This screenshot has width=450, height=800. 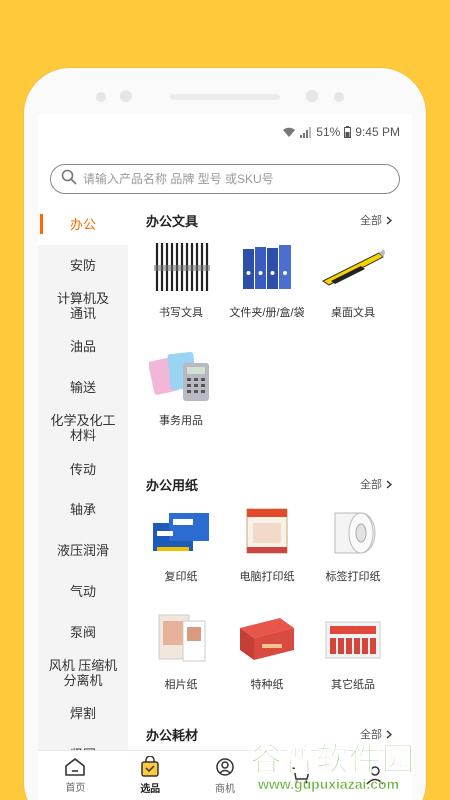 I want to click on sidebar-item-pneumatic: 气动, so click(x=83, y=591).